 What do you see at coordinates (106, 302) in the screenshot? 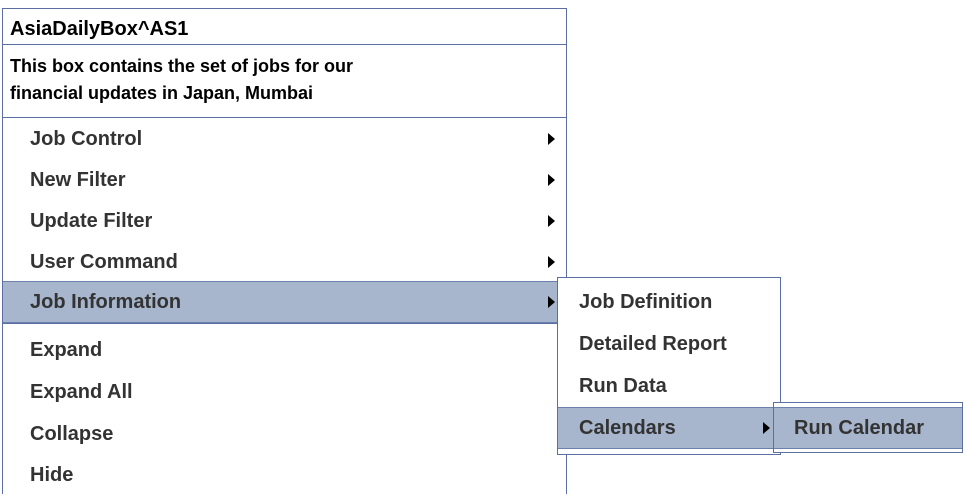
I see `menu-item-label: Job Information` at bounding box center [106, 302].